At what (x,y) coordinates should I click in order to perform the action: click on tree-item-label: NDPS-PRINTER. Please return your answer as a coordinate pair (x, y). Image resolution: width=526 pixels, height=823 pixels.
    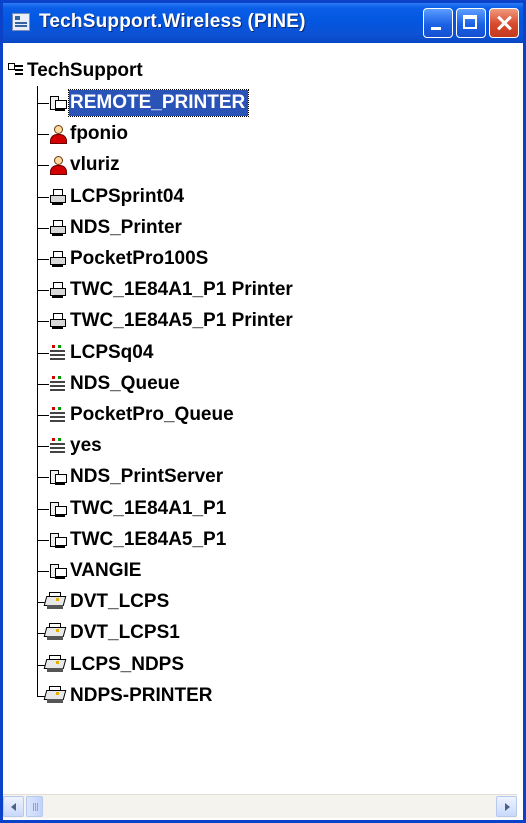
    Looking at the image, I should click on (141, 695).